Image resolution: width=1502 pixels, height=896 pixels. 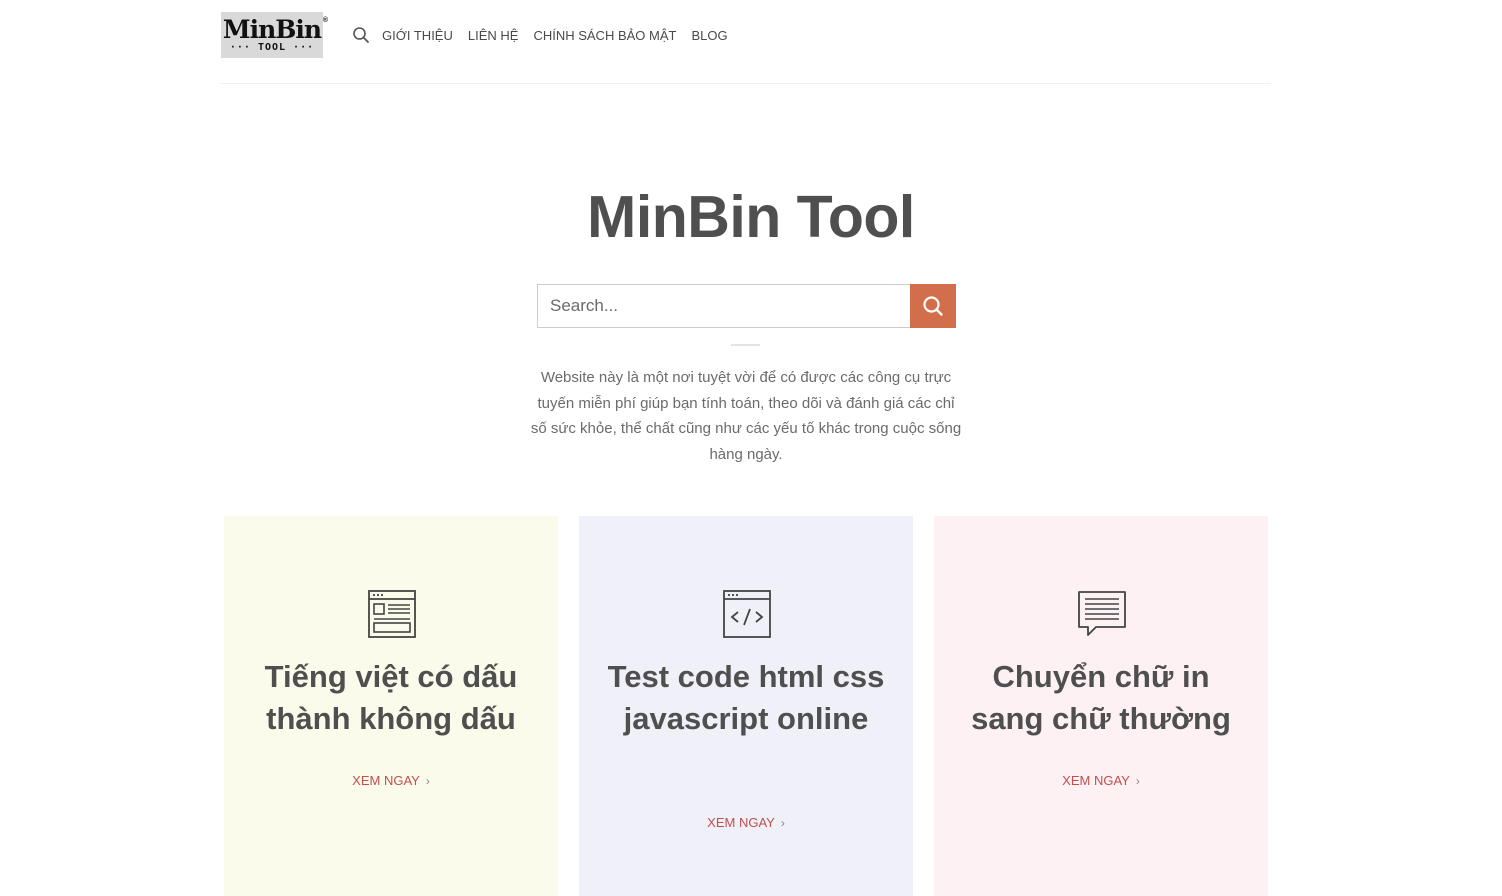 What do you see at coordinates (746, 697) in the screenshot?
I see `card-title: Test code html css javascript online` at bounding box center [746, 697].